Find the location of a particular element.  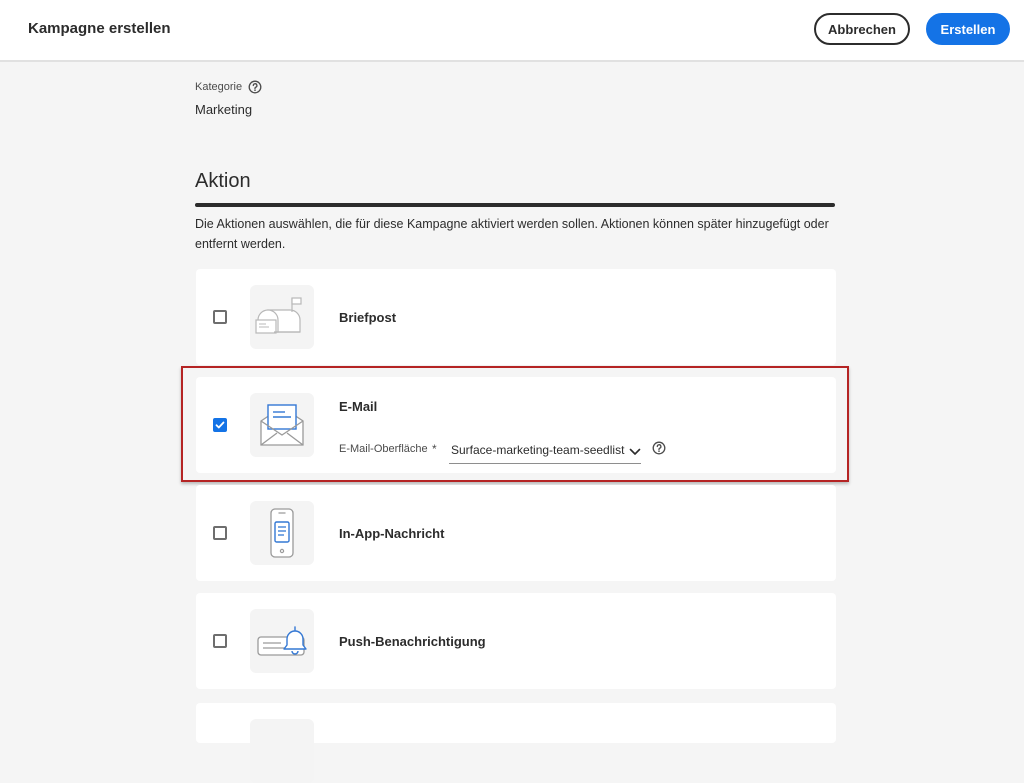

section-title: Aktion is located at coordinates (223, 181).